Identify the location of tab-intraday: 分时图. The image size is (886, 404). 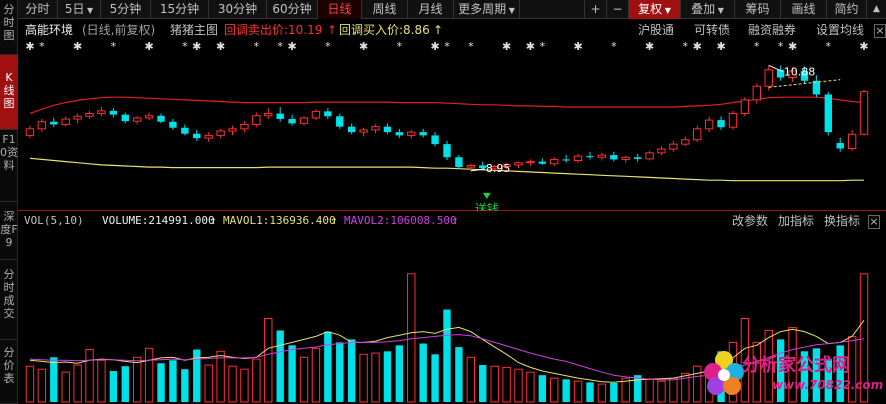
(9, 27).